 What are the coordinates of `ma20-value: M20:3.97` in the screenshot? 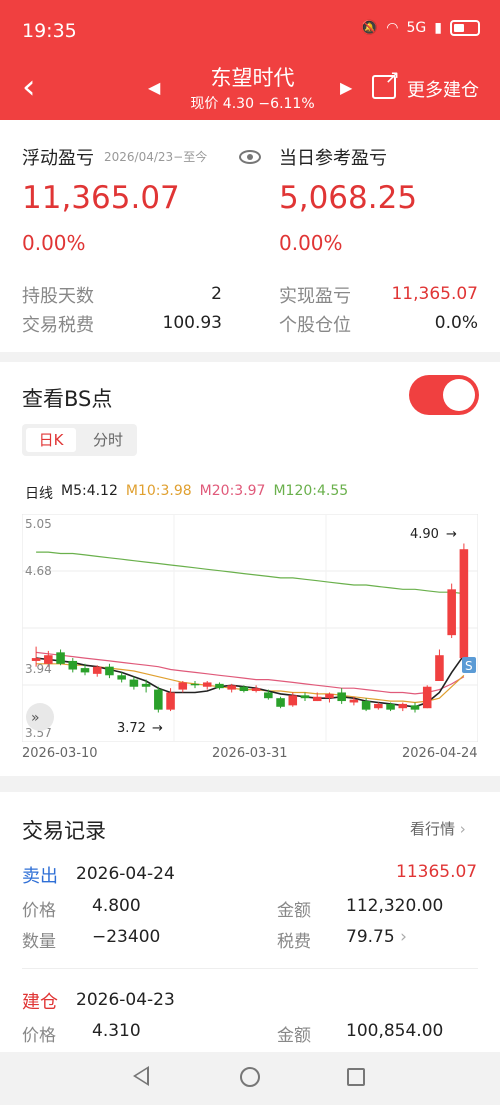 It's located at (232, 491).